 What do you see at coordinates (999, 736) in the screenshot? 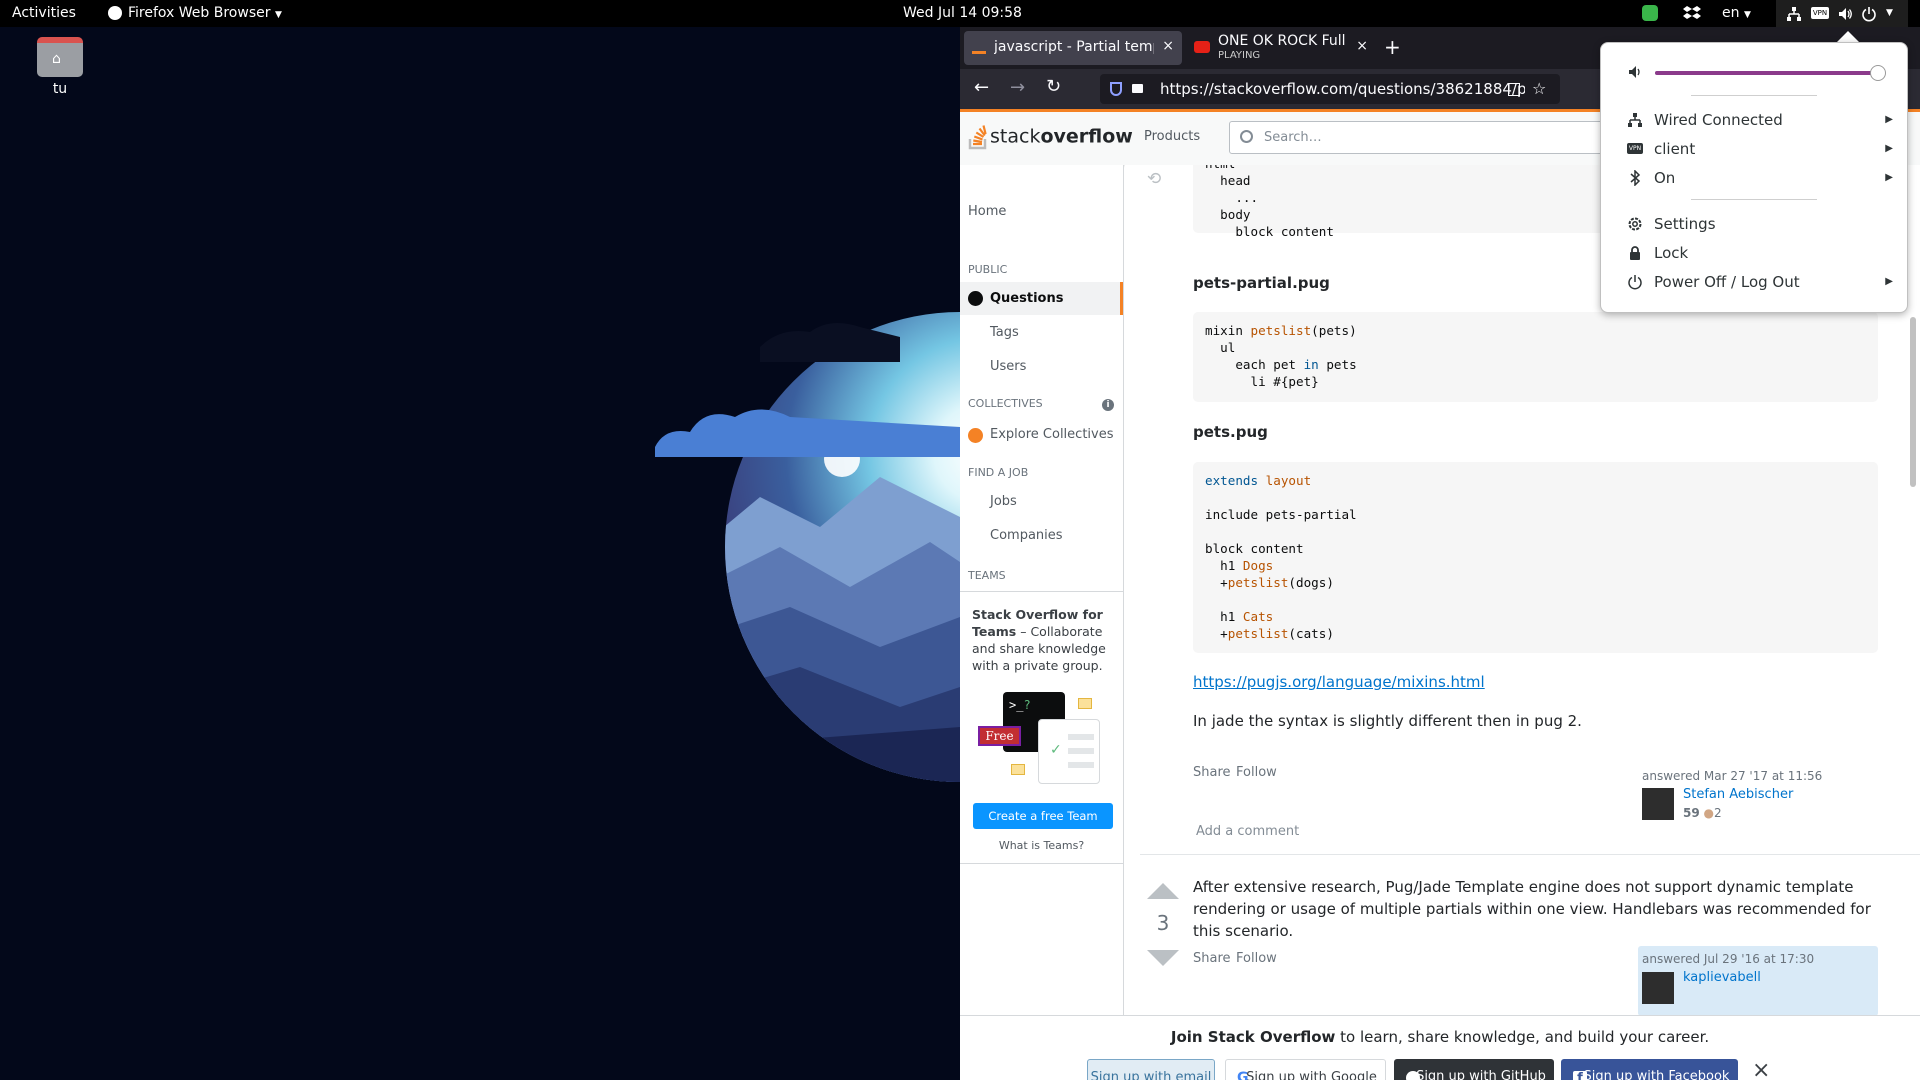
I see `free-badge: Free` at bounding box center [999, 736].